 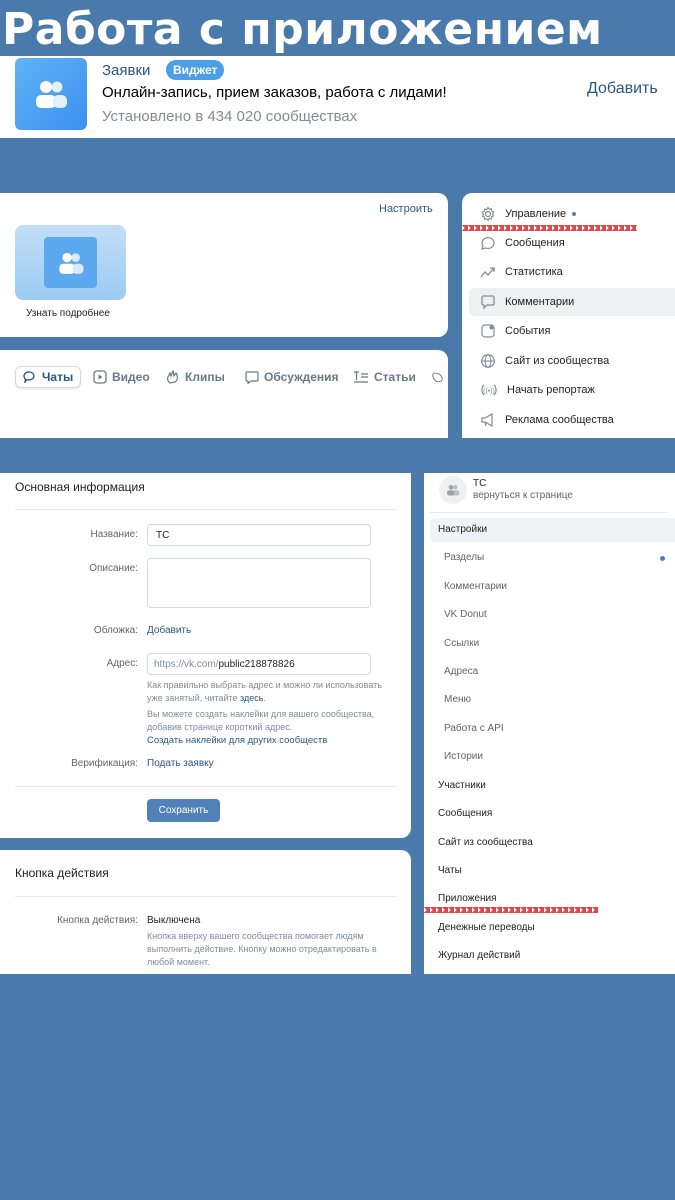 I want to click on address-label: Адрес:, so click(x=122, y=663).